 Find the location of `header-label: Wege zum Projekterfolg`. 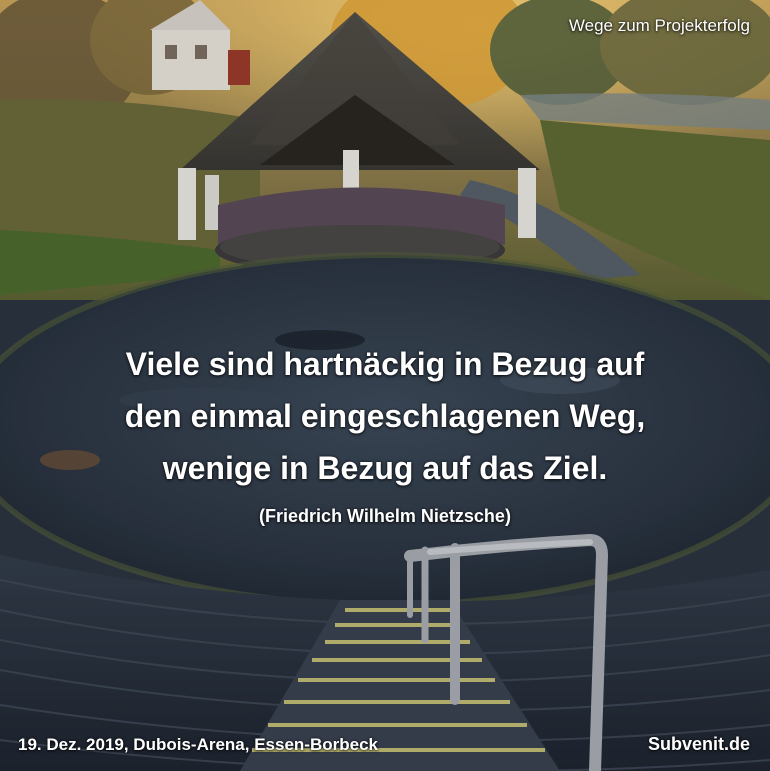

header-label: Wege zum Projekterfolg is located at coordinates (659, 25).